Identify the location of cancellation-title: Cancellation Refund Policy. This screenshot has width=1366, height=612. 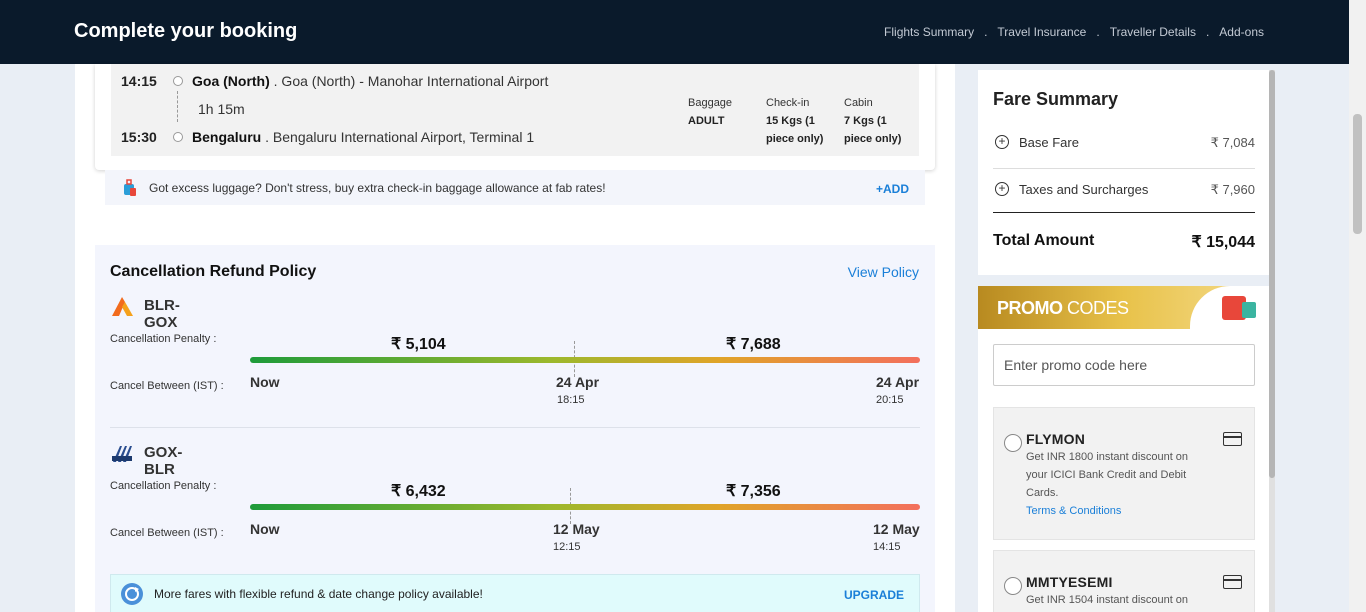
(213, 271).